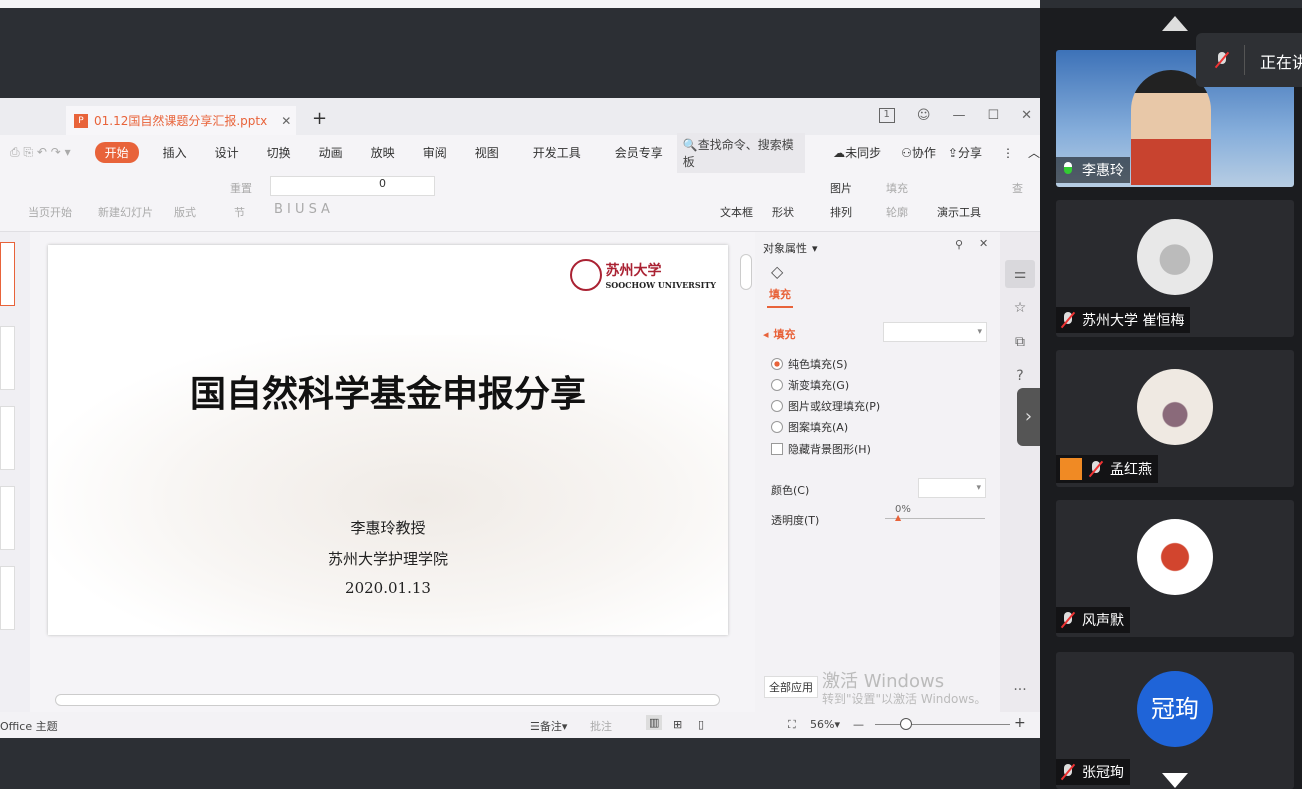  Describe the element at coordinates (435, 152) in the screenshot. I see `menu-review: 审阅` at that location.